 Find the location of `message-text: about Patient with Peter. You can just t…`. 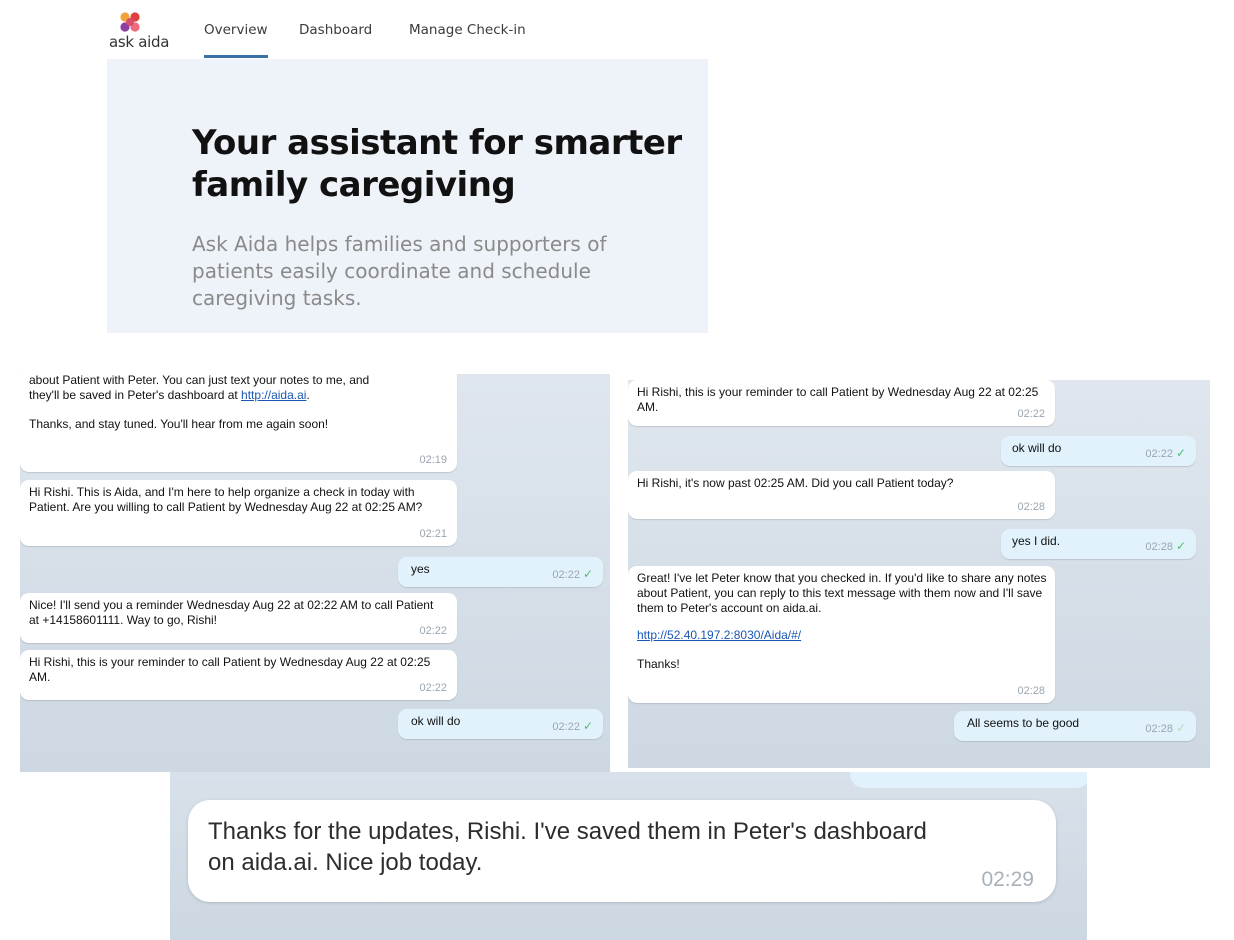

message-text: about Patient with Peter. You can just t… is located at coordinates (199, 388).